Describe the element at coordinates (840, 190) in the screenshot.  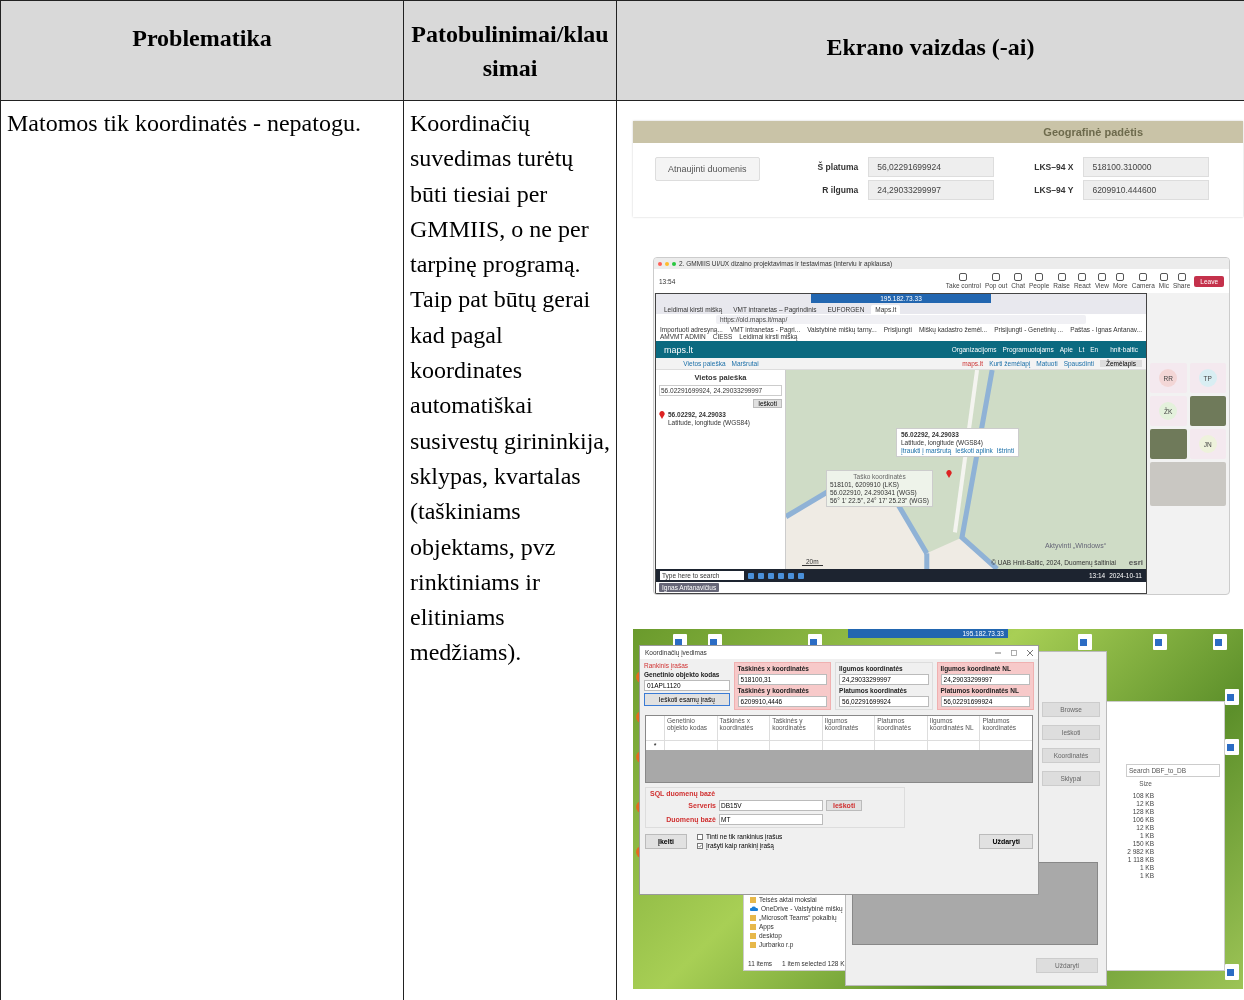
I see `field-label: R ilguma` at that location.